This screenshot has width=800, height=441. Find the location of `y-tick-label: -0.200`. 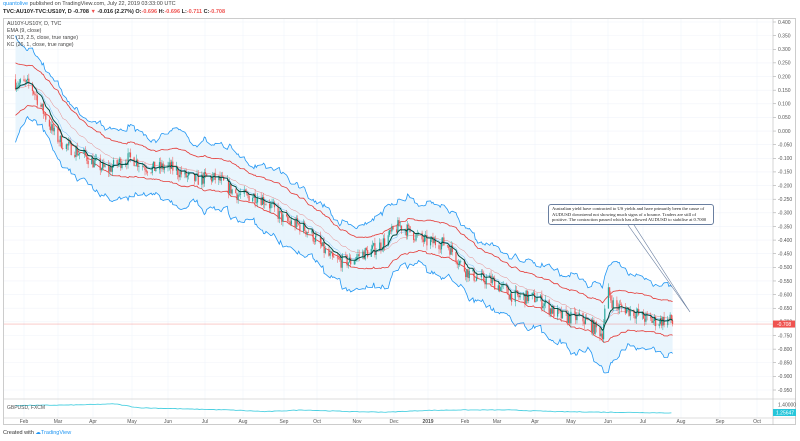

y-tick-label: -0.200 is located at coordinates (785, 186).